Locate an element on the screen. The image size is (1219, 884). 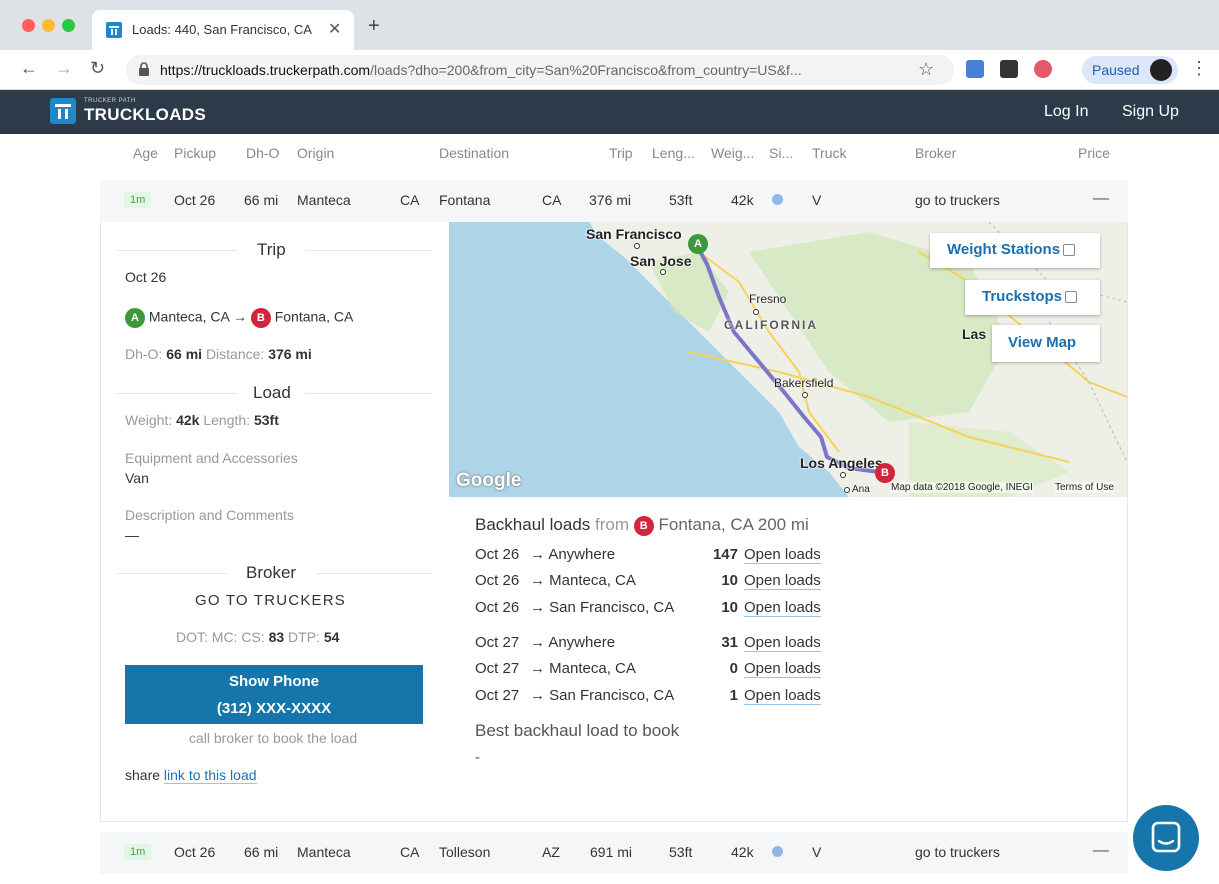
weight-label: Weight: is located at coordinates (149, 420).